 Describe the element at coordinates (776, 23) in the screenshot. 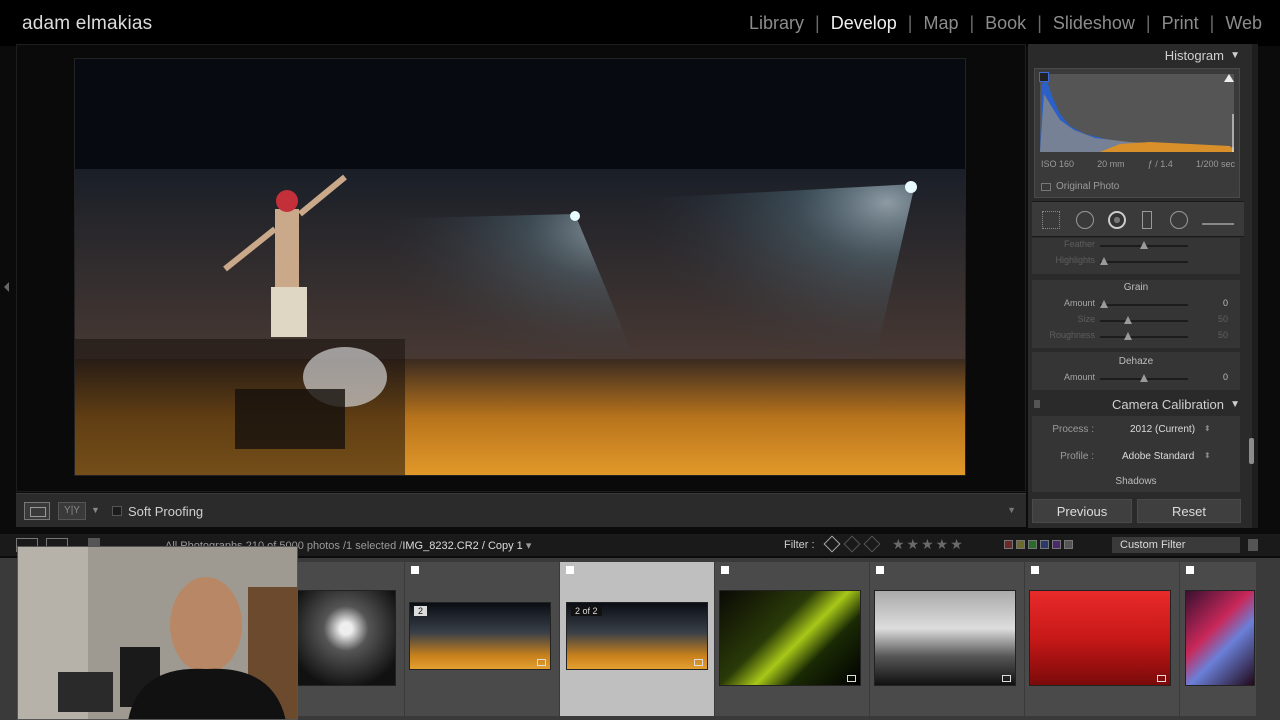

I see `module-library: Library` at that location.